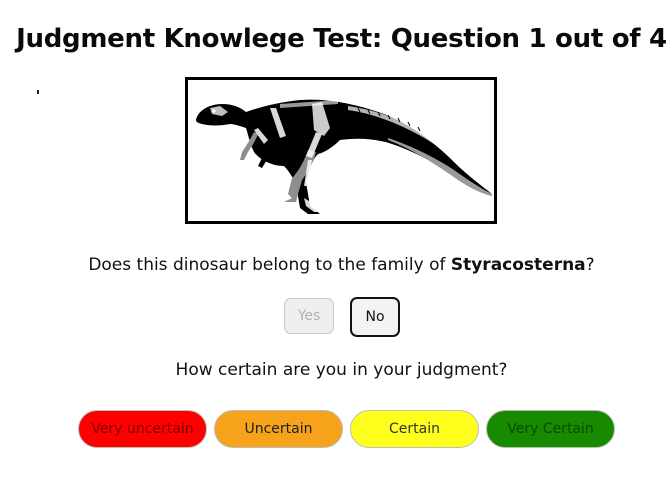  Describe the element at coordinates (518, 265) in the screenshot. I see `question-family: Styracosterna` at that location.